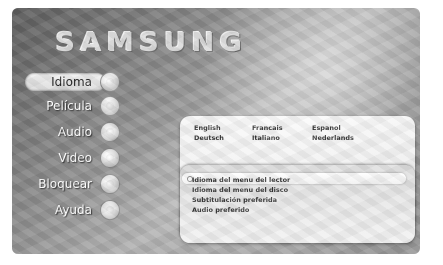 This screenshot has height=265, width=443. I want to click on menu-item-audio: Audio, so click(89, 132).